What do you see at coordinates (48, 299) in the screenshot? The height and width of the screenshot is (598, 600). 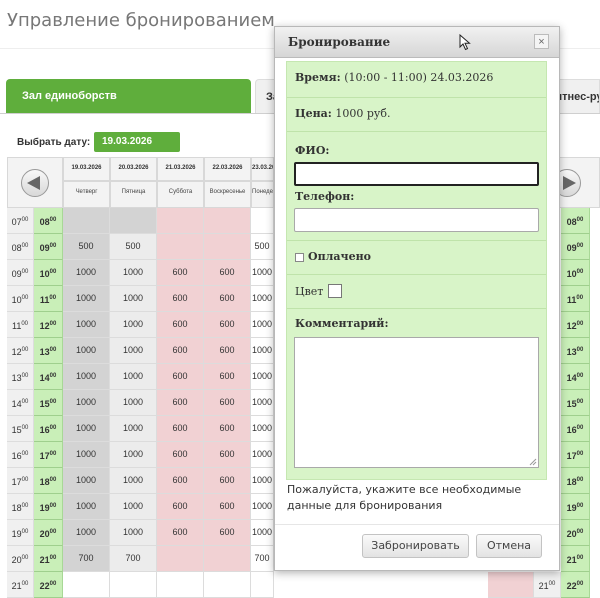 I see `time-end-cell: 1100` at bounding box center [48, 299].